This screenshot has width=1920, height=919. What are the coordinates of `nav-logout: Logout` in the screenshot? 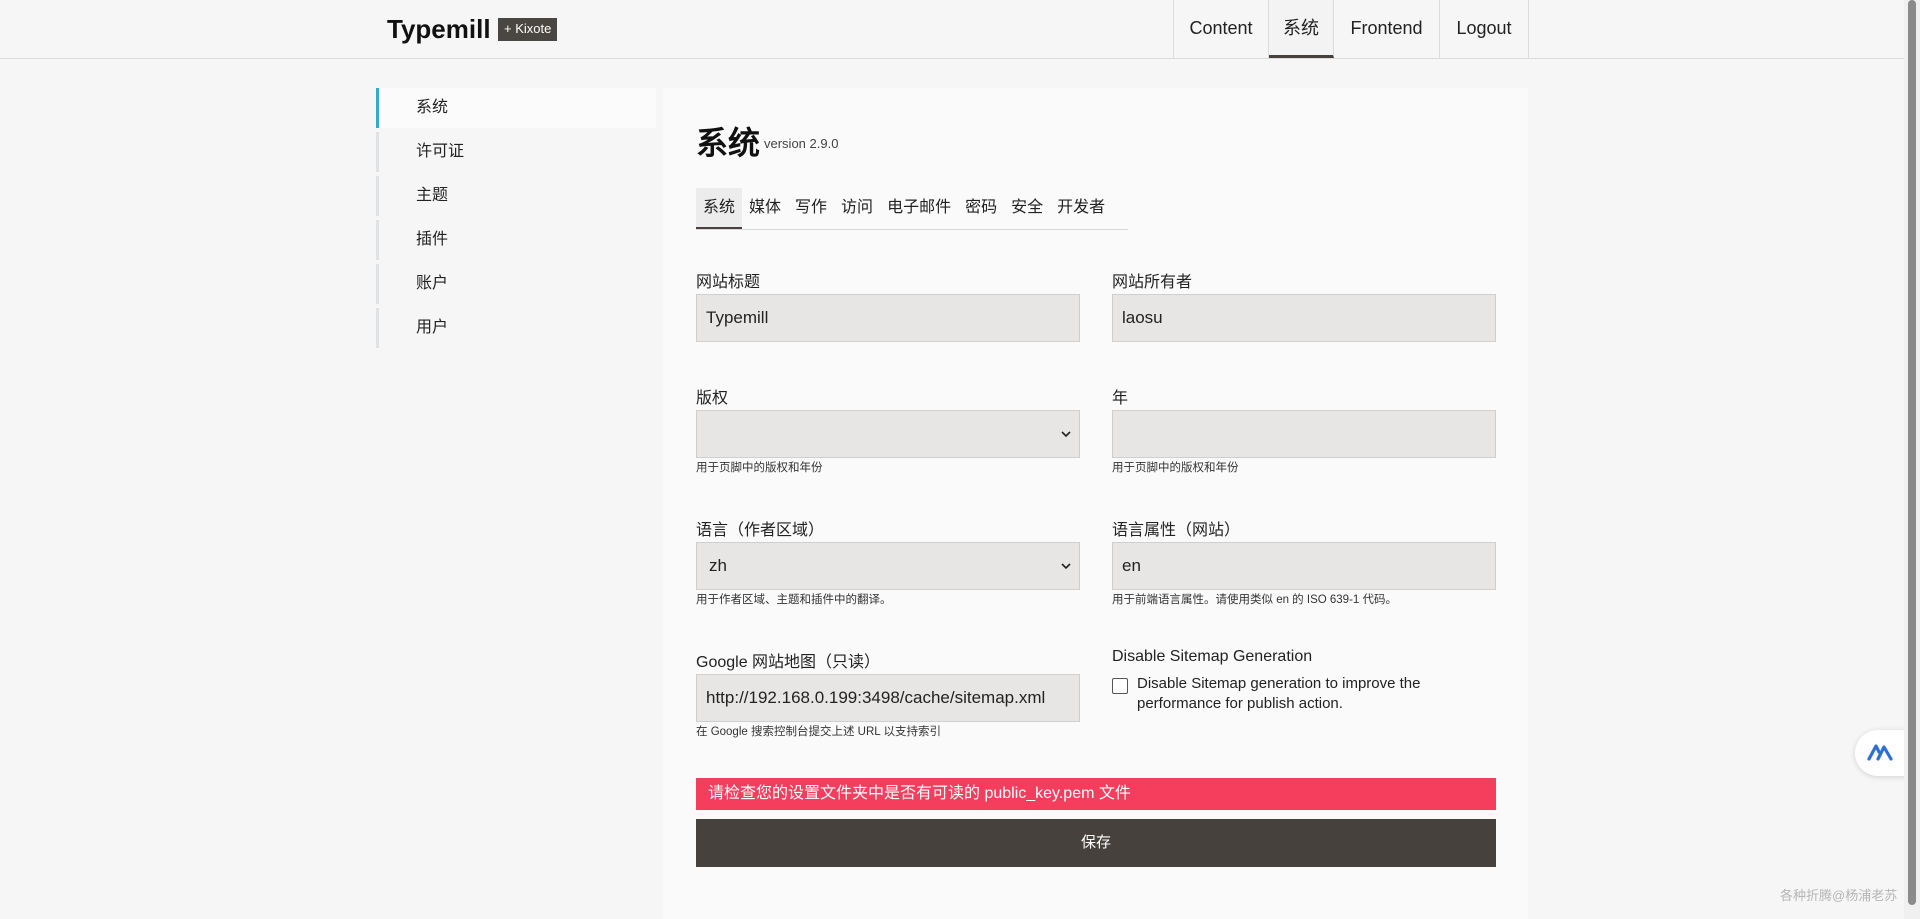 It's located at (1484, 29).